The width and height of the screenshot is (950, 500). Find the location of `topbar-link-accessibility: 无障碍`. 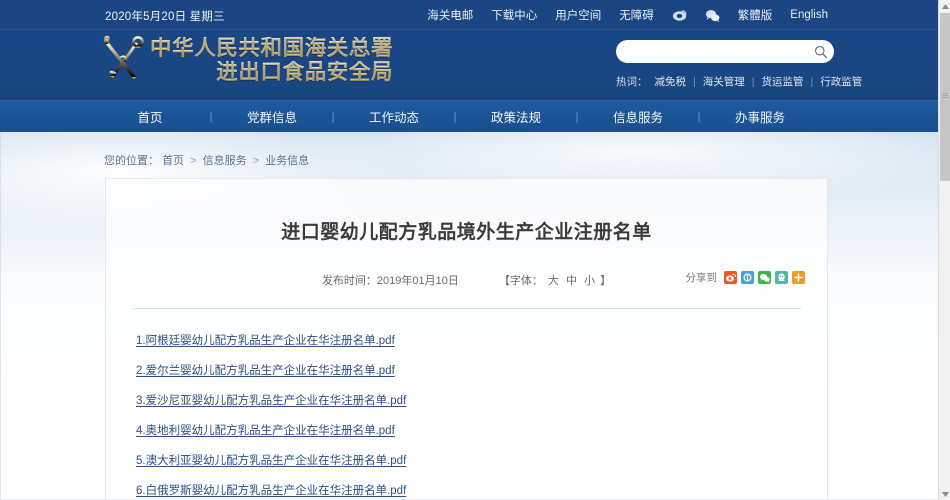

topbar-link-accessibility: 无障碍 is located at coordinates (636, 15).